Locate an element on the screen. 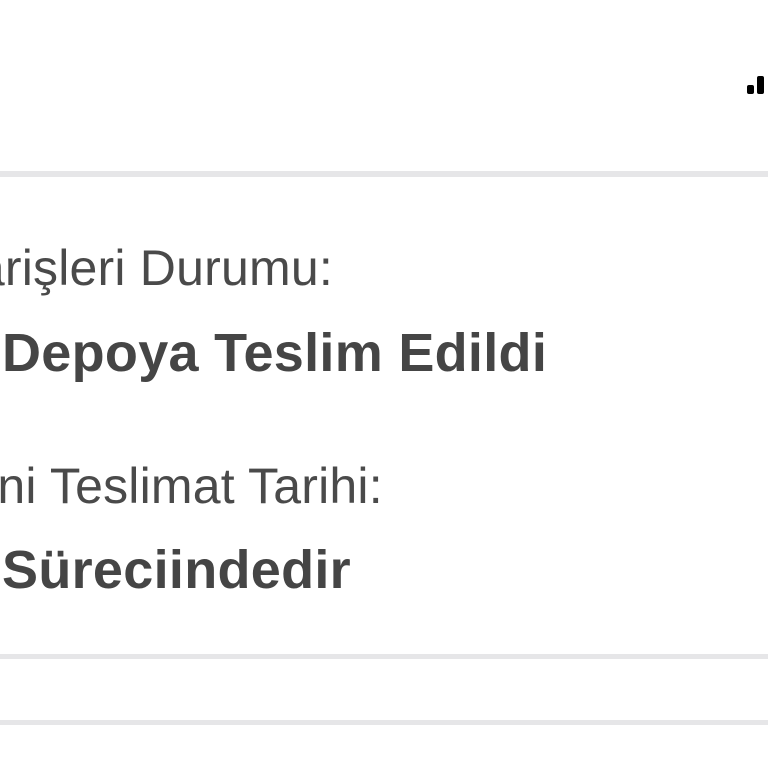 The height and width of the screenshot is (768, 768). order-status-value: Depoya Teslim Edildi is located at coordinates (275, 353).